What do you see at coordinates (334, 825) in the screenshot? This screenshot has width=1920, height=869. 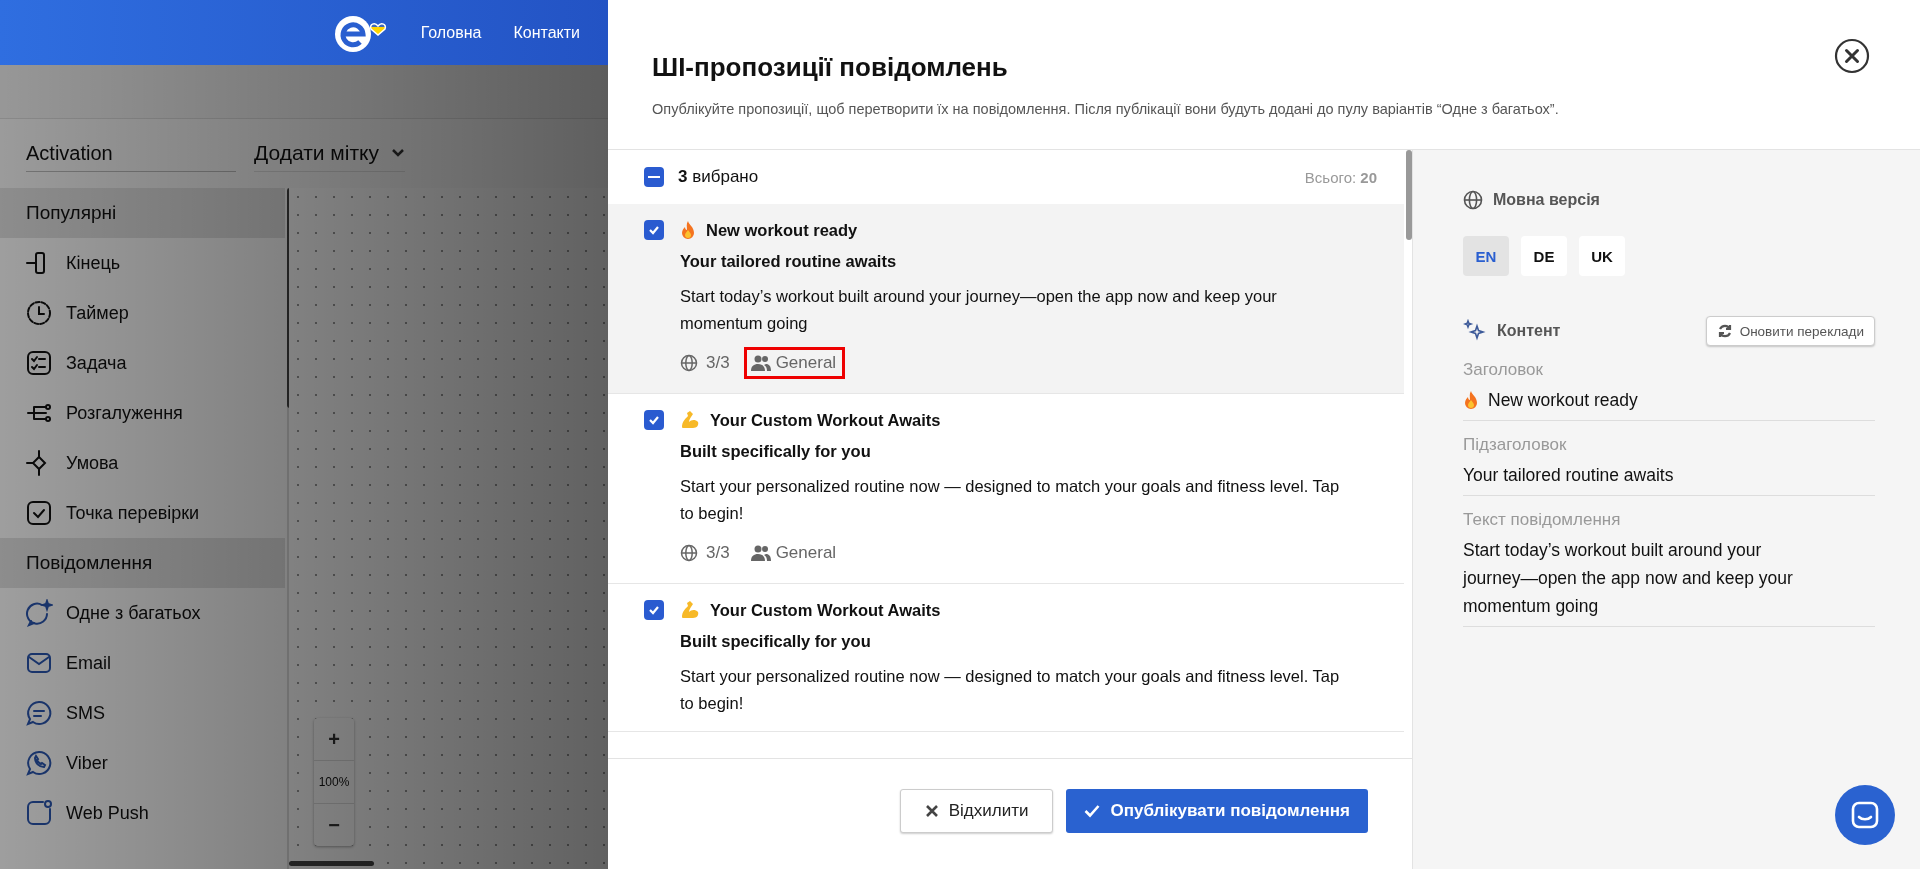 I see `zoom-out-button: −` at bounding box center [334, 825].